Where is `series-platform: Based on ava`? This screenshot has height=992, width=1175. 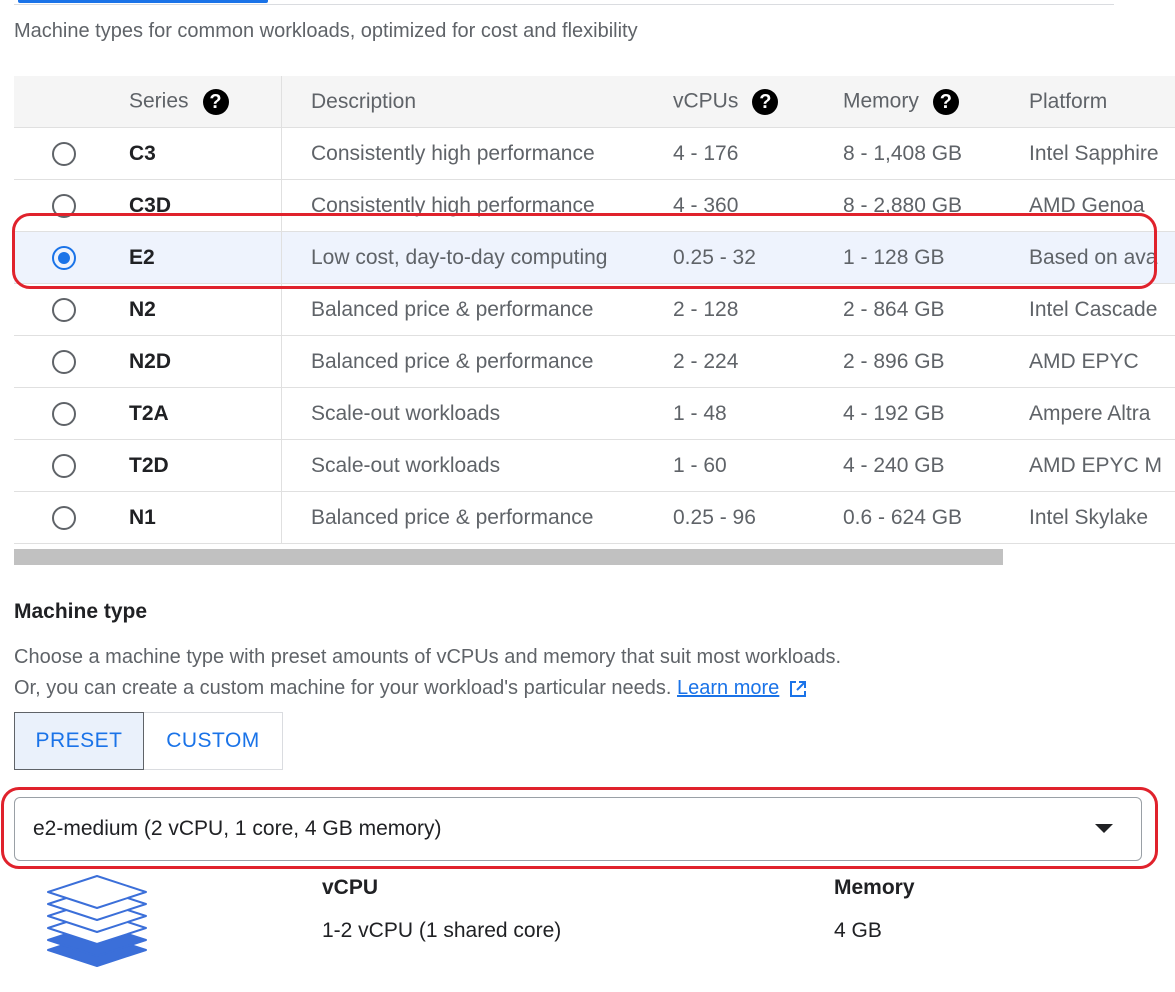
series-platform: Based on ava is located at coordinates (1102, 257).